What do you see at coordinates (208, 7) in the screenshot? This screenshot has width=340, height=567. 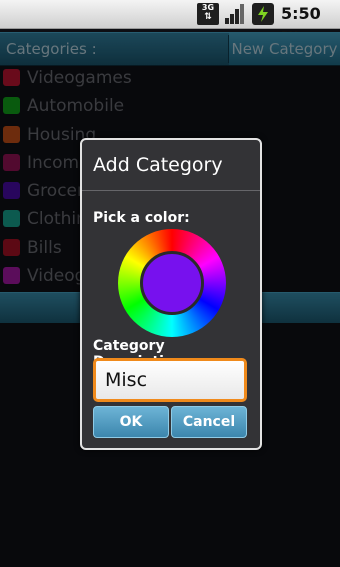 I see `network-label: 3G` at bounding box center [208, 7].